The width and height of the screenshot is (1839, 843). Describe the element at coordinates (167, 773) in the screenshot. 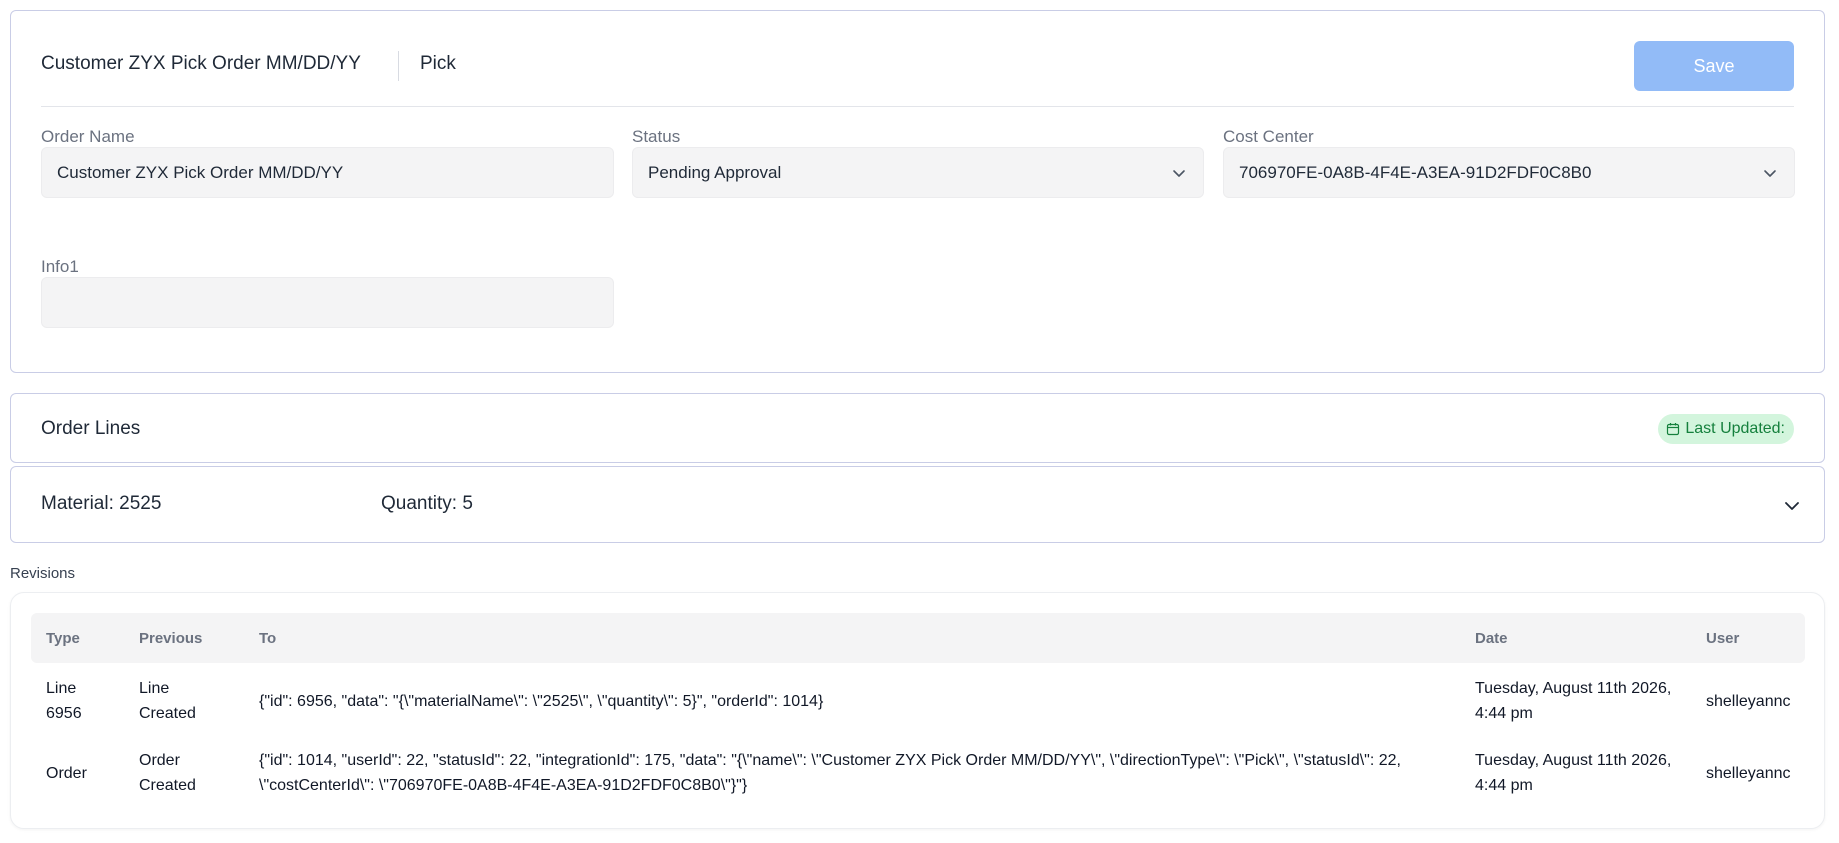

I see `cell-previous: Order Created` at that location.